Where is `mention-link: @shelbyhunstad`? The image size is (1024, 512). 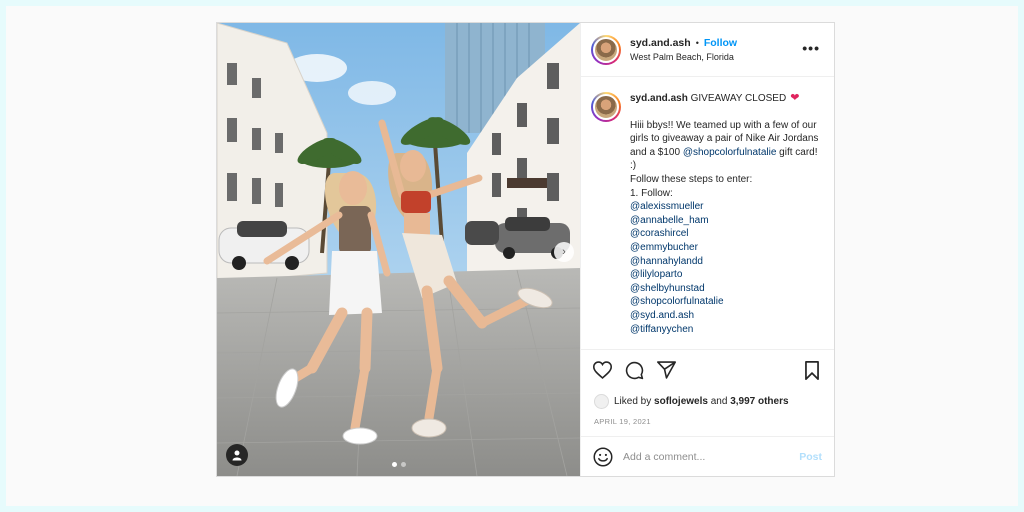 mention-link: @shelbyhunstad is located at coordinates (726, 289).